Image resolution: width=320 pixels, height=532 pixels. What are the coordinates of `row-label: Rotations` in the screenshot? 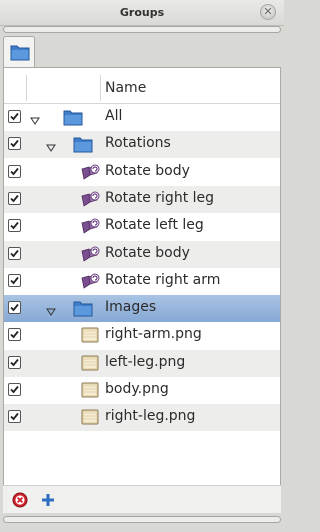 It's located at (138, 143).